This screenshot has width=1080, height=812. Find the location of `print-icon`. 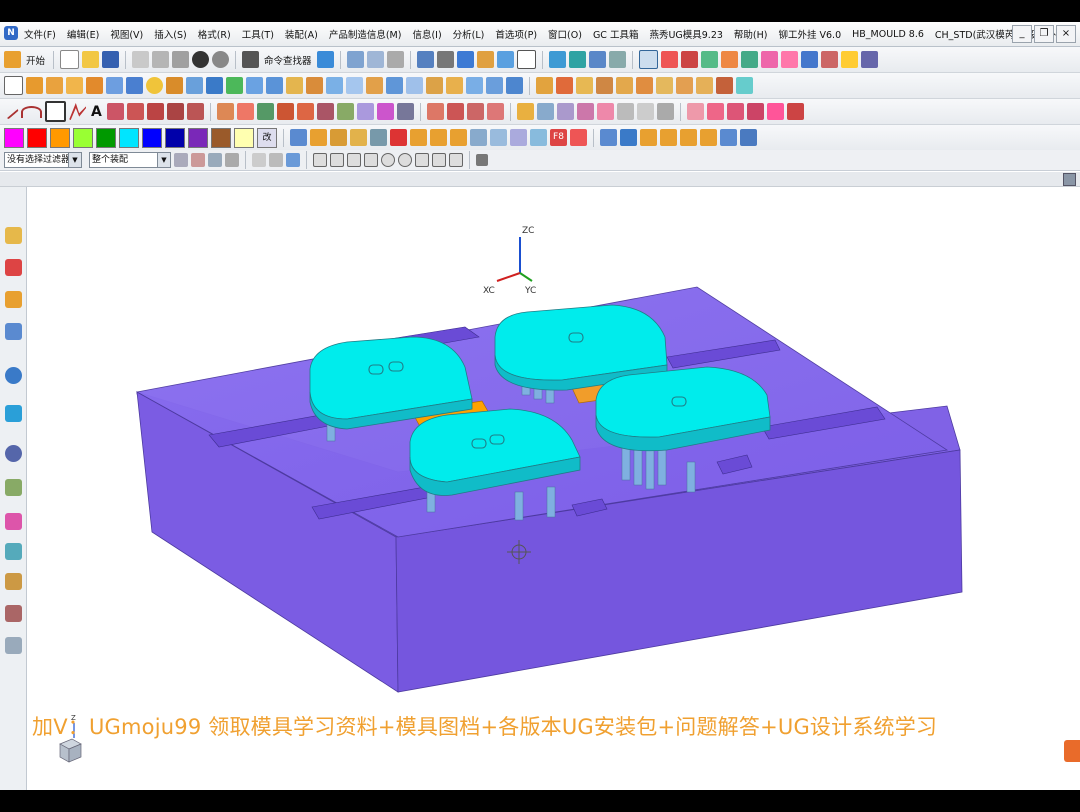

print-icon is located at coordinates (13, 645).